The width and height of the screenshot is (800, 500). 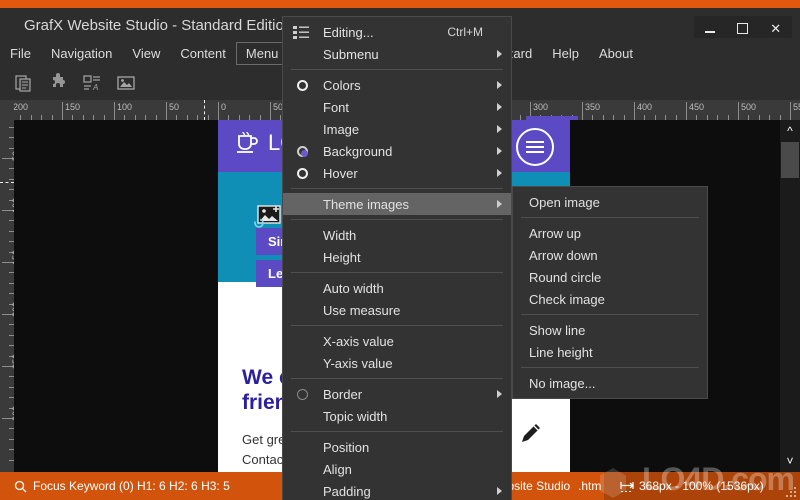 What do you see at coordinates (131, 486) in the screenshot?
I see `status-focus-text: Focus Keyword (0) H1: 6 H2: 6 H3: 5` at bounding box center [131, 486].